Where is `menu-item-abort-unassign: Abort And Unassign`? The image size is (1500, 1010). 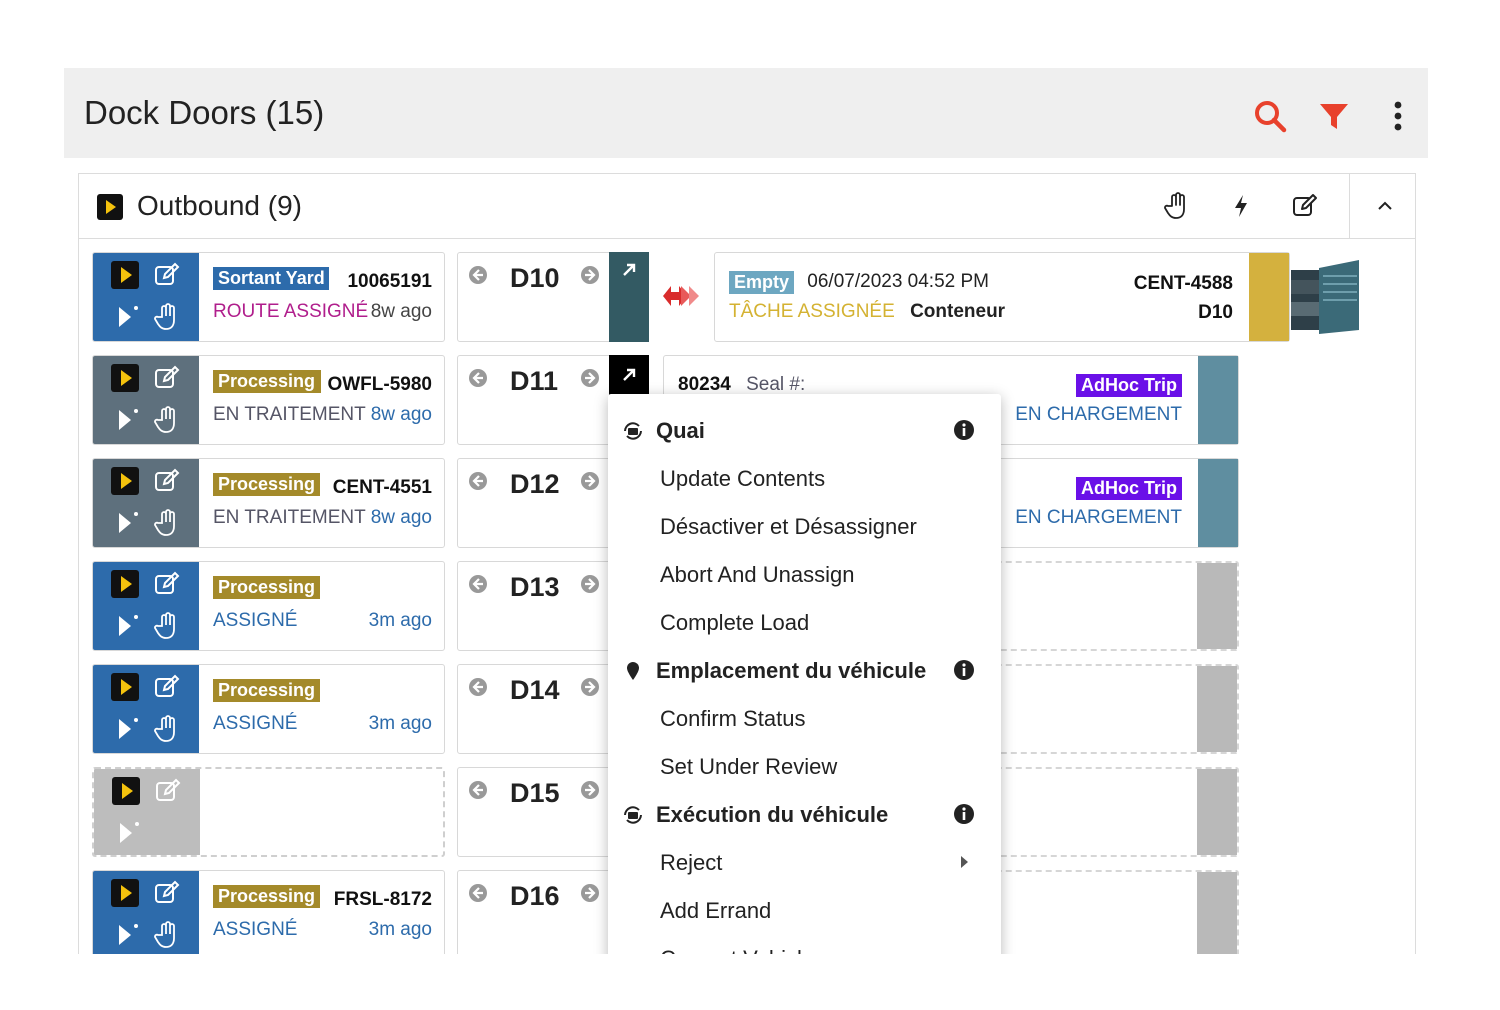 menu-item-abort-unassign: Abort And Unassign is located at coordinates (804, 574).